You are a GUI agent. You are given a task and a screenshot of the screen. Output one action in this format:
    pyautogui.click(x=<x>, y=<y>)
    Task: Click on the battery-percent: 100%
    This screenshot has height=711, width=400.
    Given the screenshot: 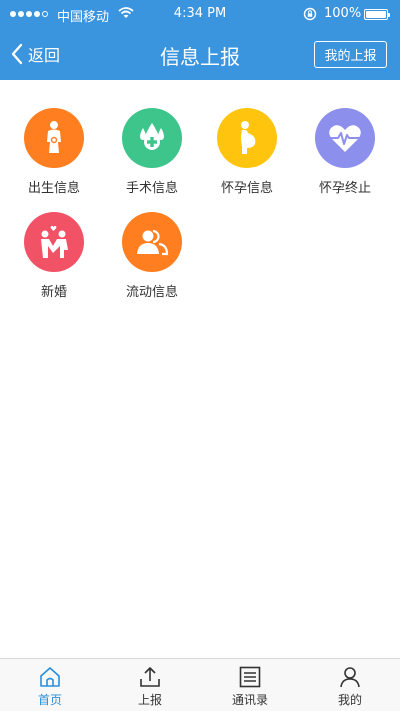 What is the action you would take?
    pyautogui.click(x=343, y=13)
    